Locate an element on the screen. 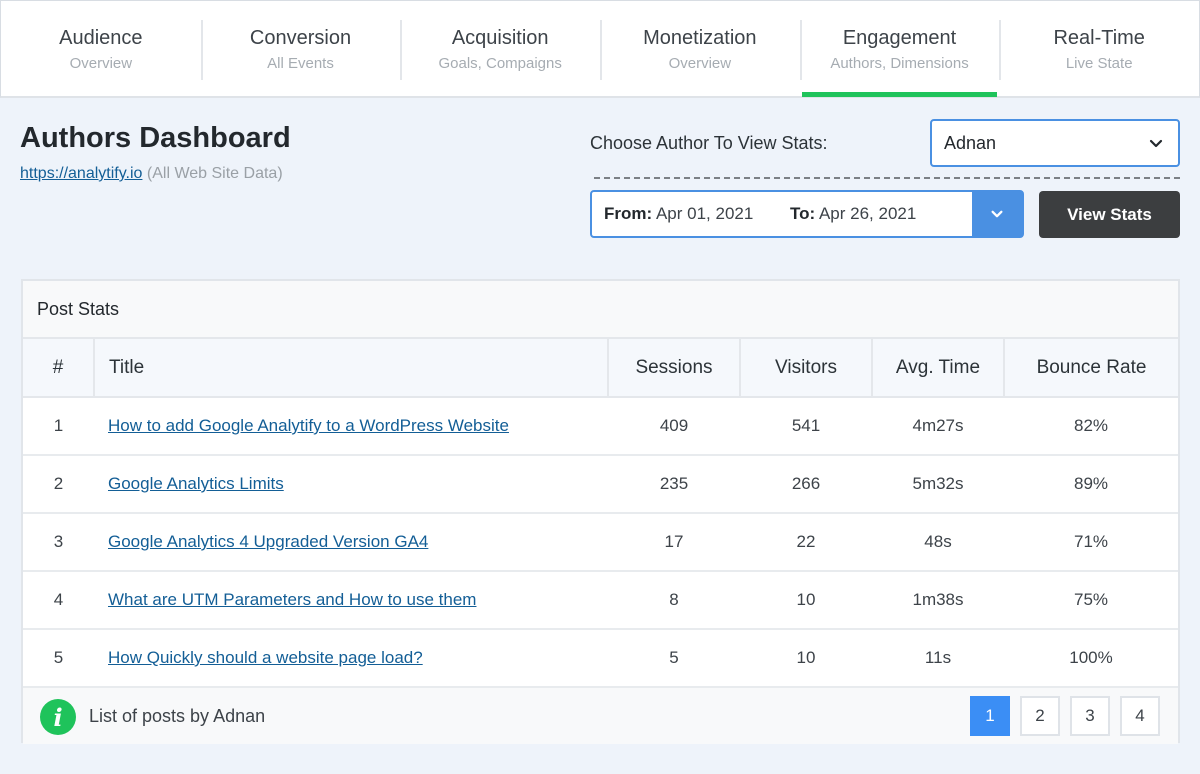 The width and height of the screenshot is (1200, 774). page-button-3: 3 is located at coordinates (1090, 716).